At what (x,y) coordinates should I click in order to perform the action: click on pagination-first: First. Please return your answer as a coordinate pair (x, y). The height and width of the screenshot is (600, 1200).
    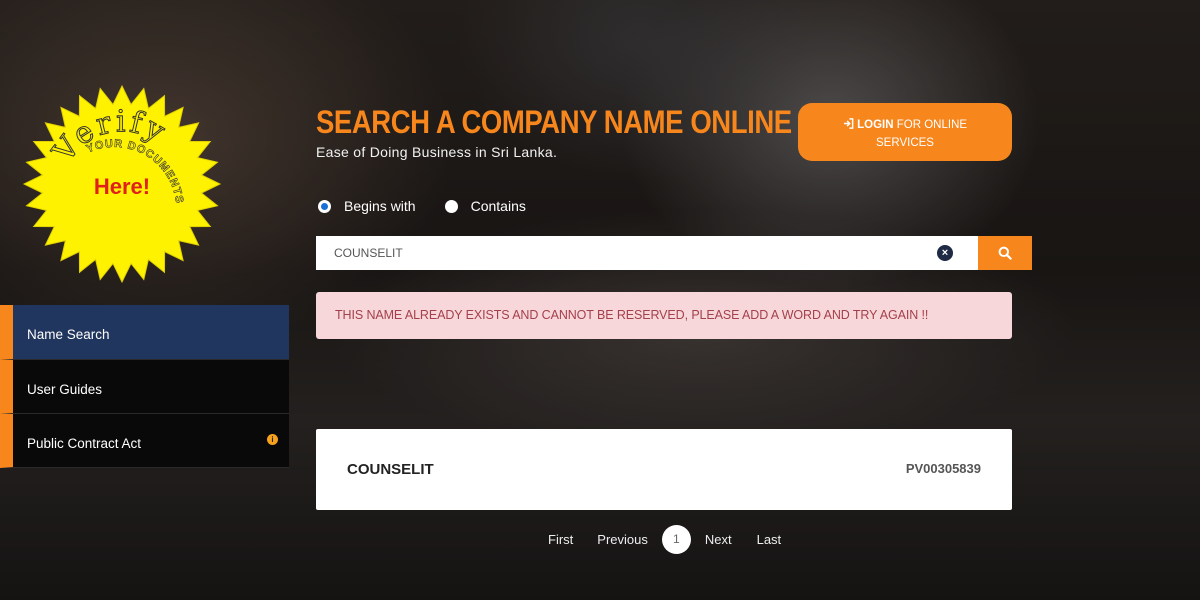
    Looking at the image, I should click on (560, 539).